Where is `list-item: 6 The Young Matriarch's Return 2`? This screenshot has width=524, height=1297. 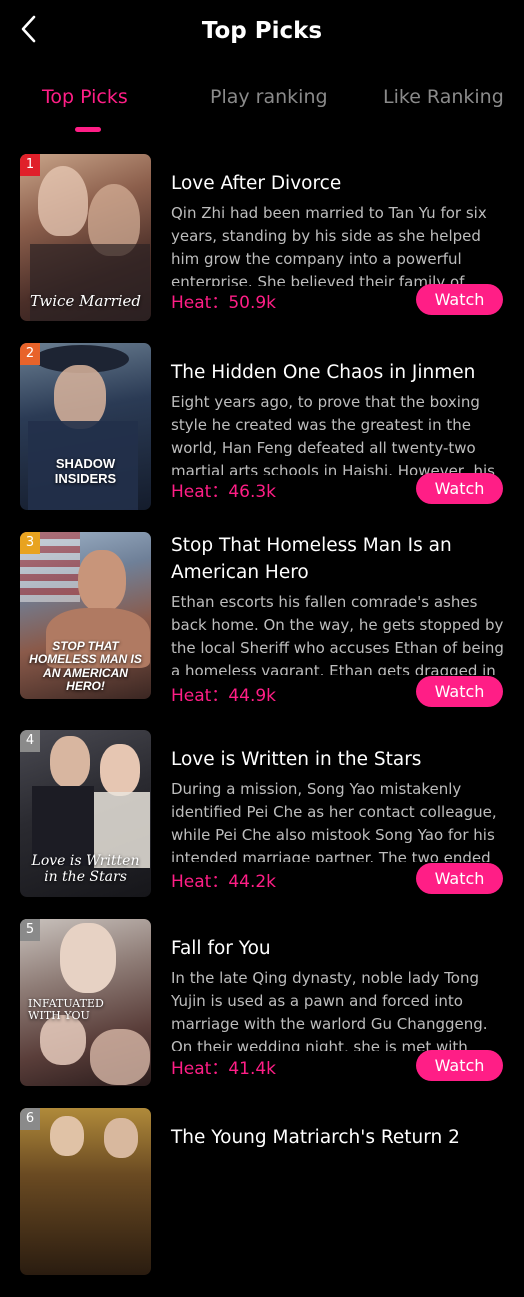 list-item: 6 The Young Matriarch's Return 2 is located at coordinates (262, 1202).